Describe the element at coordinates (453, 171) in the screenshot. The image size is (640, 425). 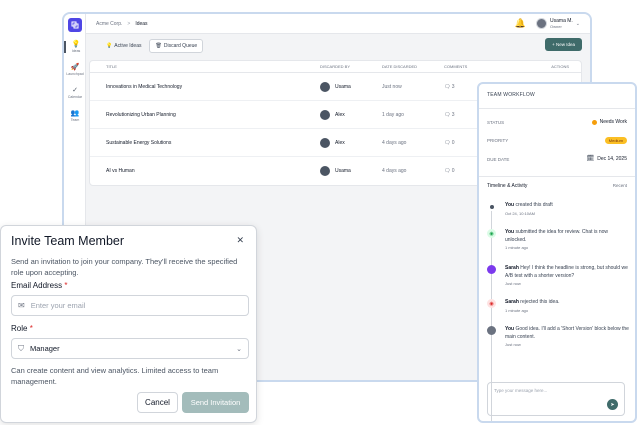
I see `comment-count: 0` at that location.